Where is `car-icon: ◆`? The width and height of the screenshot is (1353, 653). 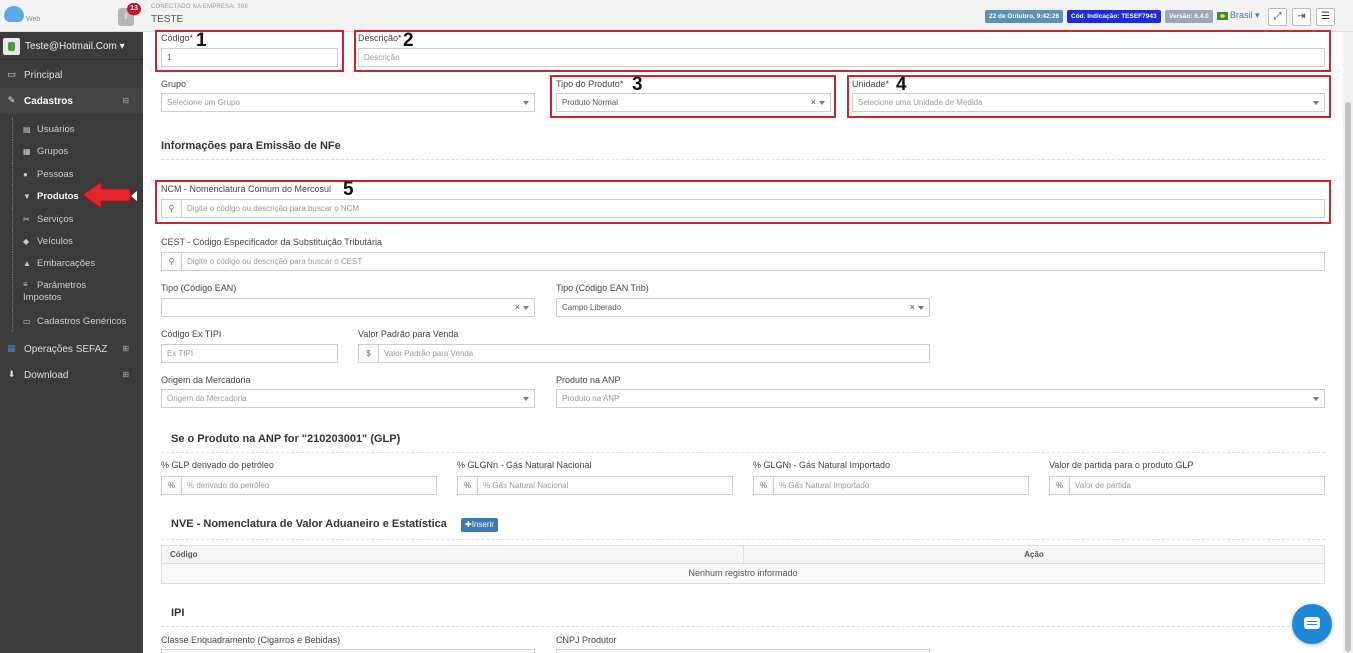 car-icon: ◆ is located at coordinates (26, 241).